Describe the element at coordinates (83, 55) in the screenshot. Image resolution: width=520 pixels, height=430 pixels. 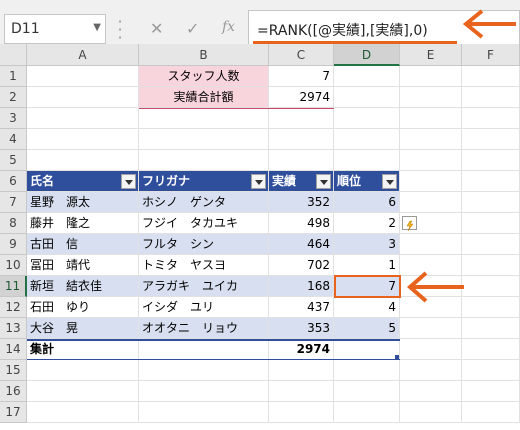
I see `column-header-a: A` at that location.